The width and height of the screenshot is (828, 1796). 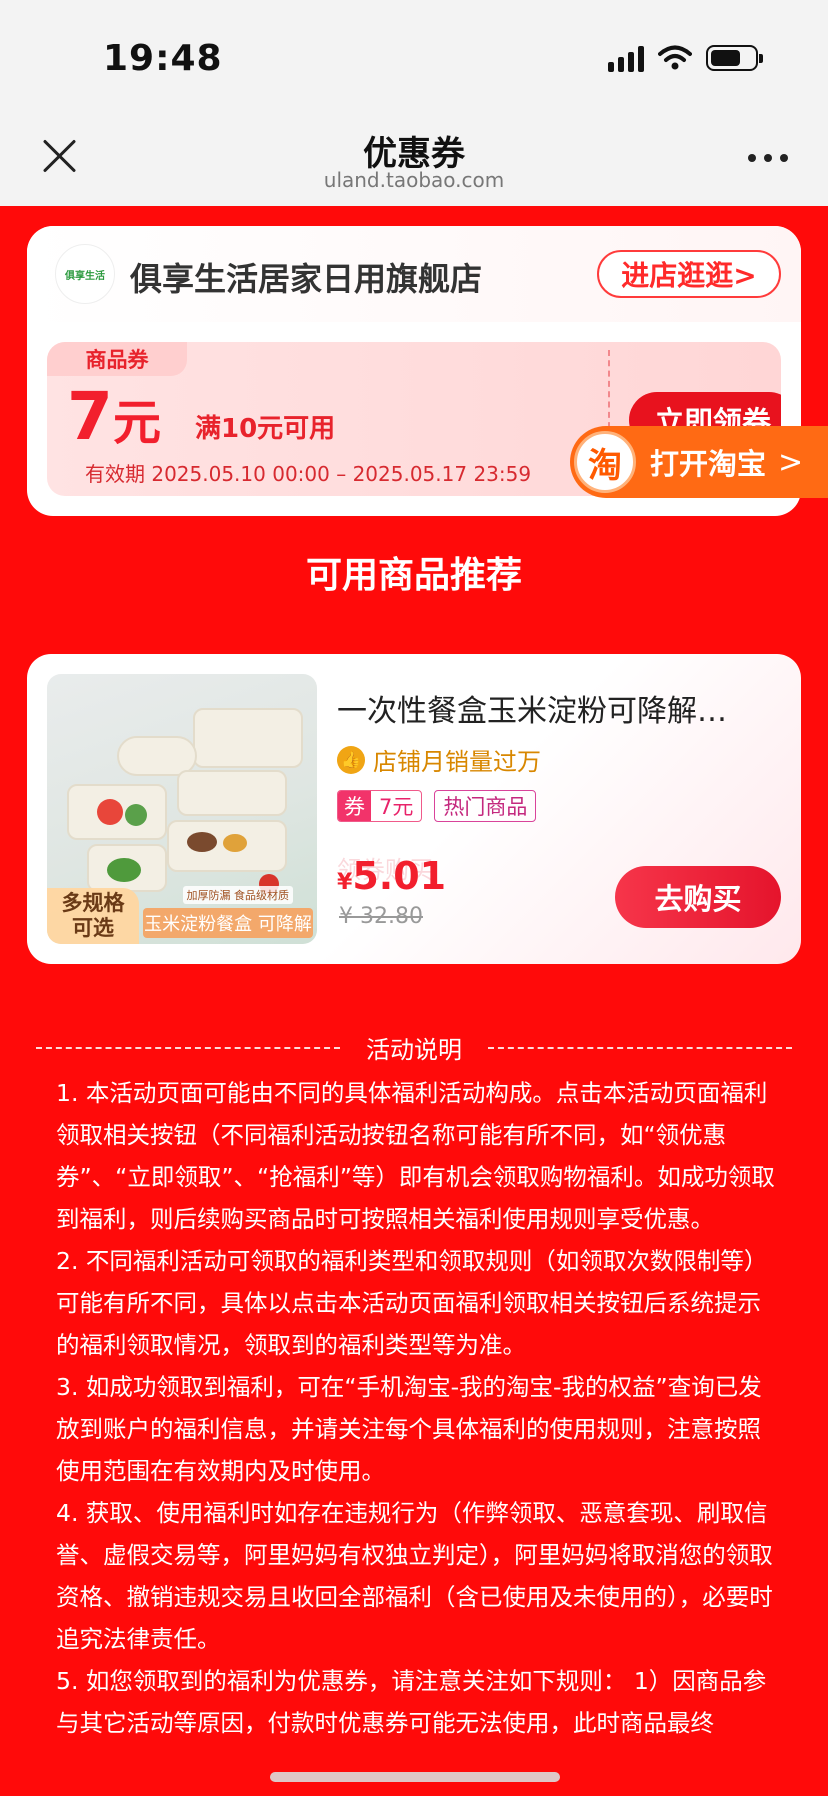 I want to click on rules-title: 活动说明, so click(x=414, y=1050).